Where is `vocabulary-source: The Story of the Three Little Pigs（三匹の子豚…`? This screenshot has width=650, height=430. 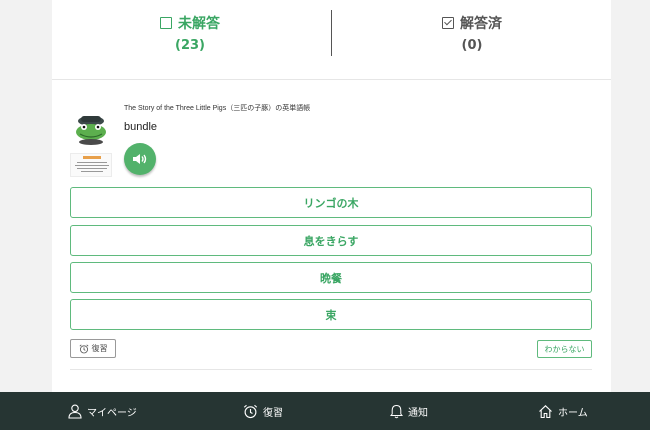
vocabulary-source: The Story of the Three Little Pigs（三匹の子豚… is located at coordinates (217, 108).